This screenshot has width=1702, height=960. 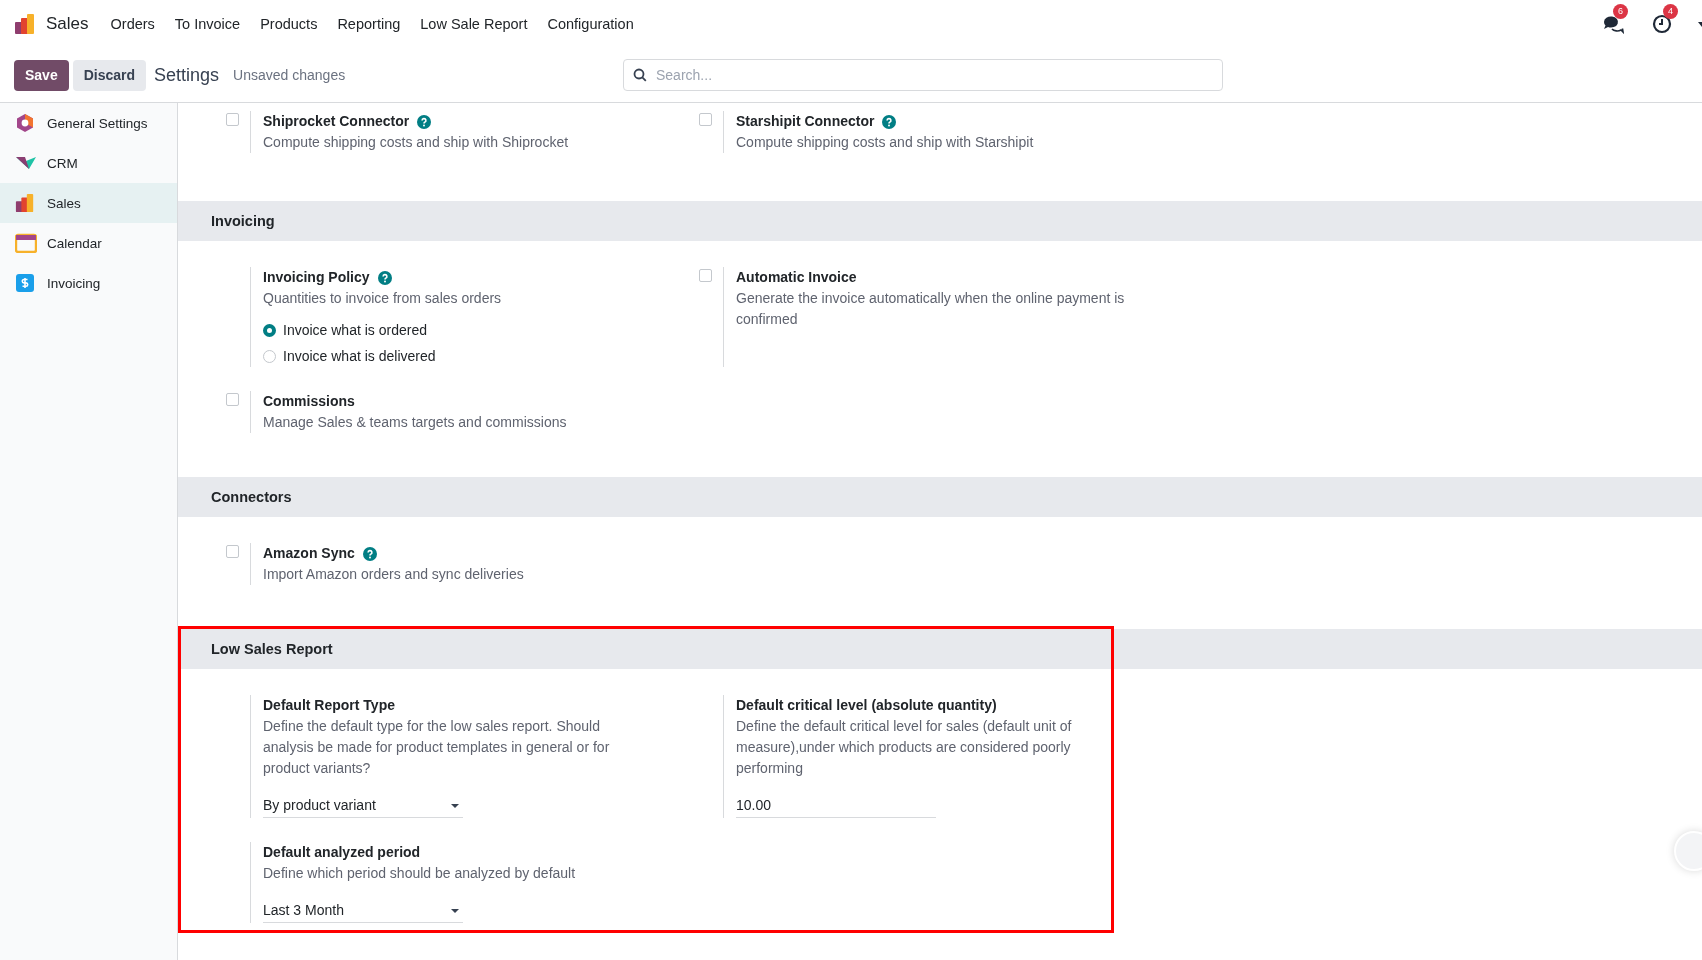 What do you see at coordinates (272, 649) in the screenshot?
I see `section-title: Low Sales Report` at bounding box center [272, 649].